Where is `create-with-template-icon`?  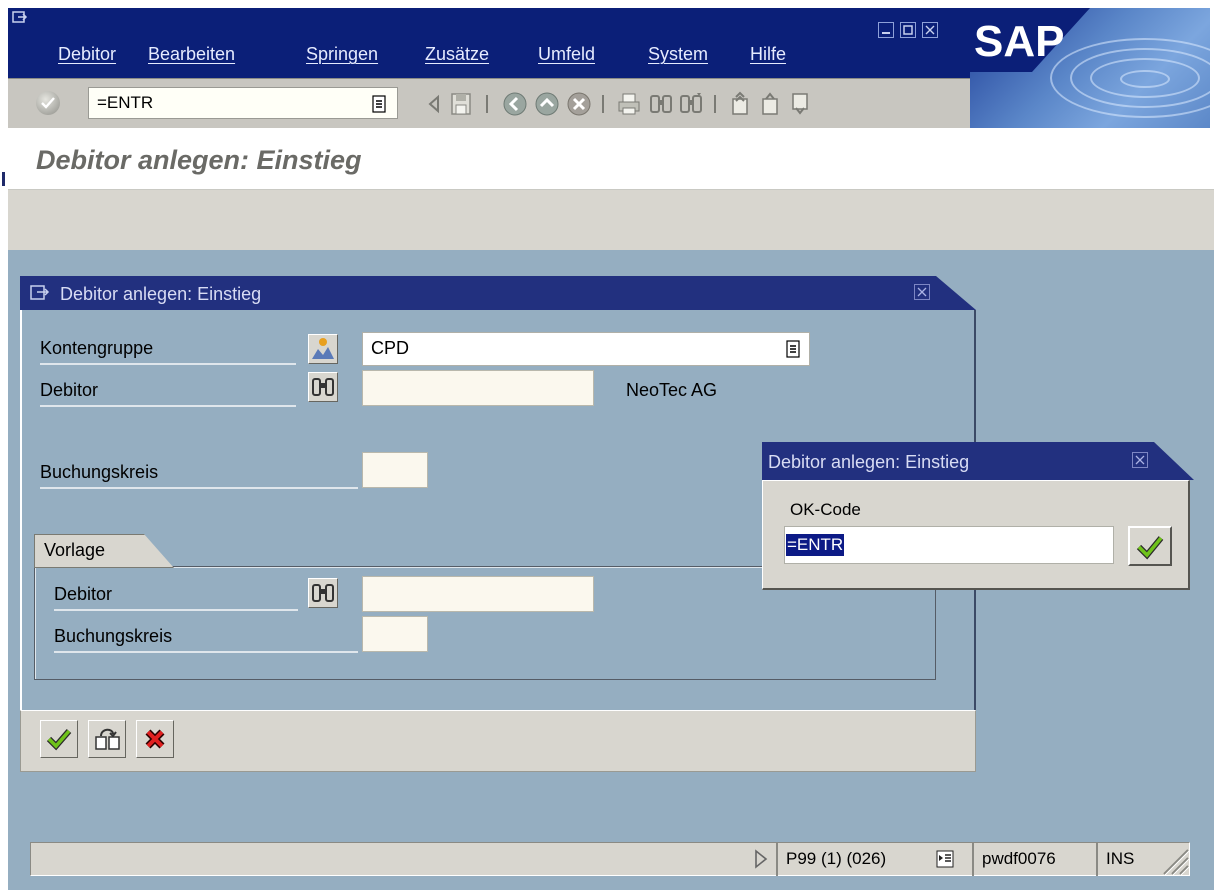 create-with-template-icon is located at coordinates (107, 739).